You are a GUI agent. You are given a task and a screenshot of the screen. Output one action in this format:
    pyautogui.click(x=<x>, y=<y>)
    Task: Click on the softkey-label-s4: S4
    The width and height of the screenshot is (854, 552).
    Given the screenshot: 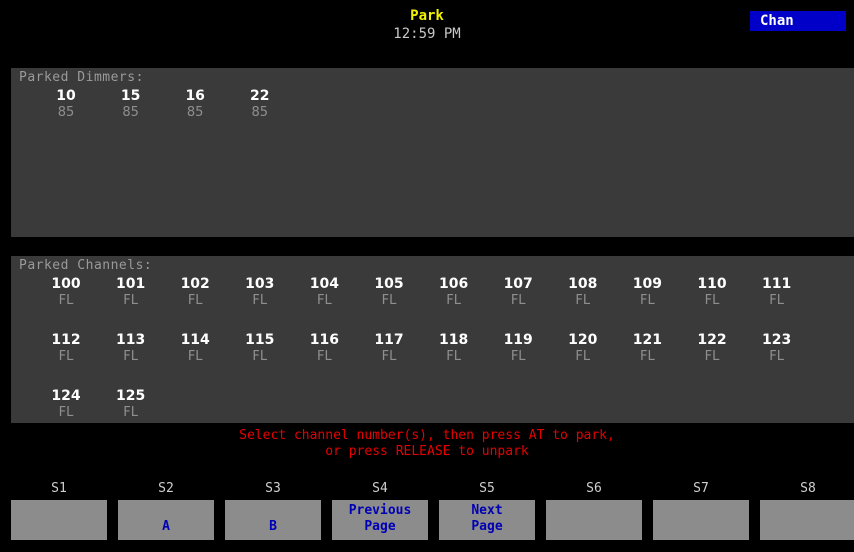 What is the action you would take?
    pyautogui.click(x=380, y=488)
    